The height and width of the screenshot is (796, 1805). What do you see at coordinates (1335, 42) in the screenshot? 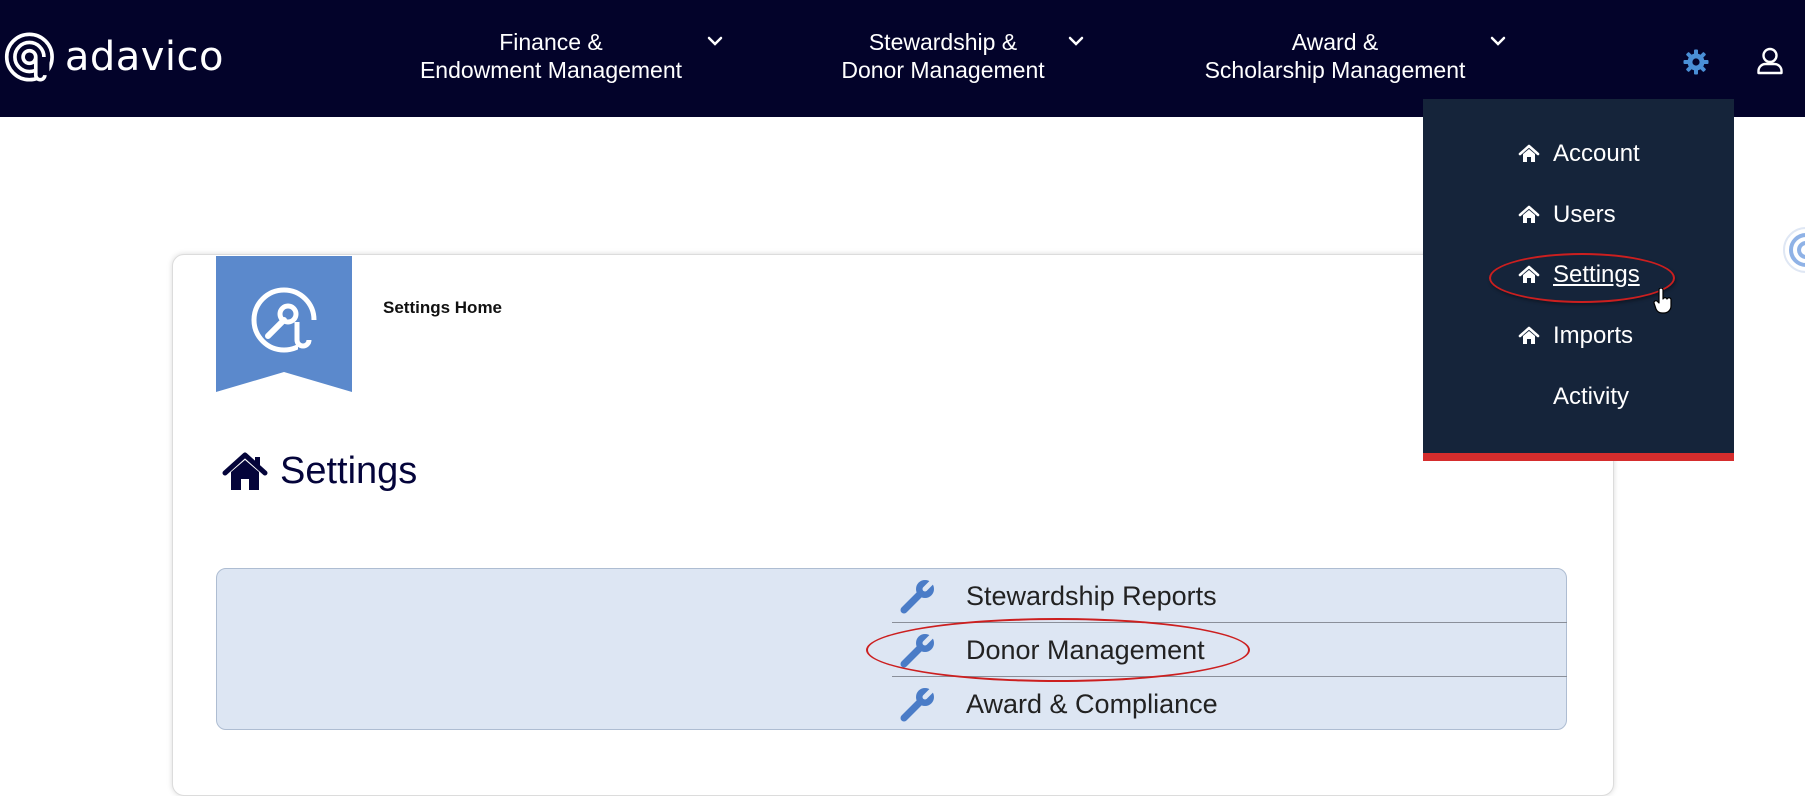
I see `nav-award-line1: Award &` at bounding box center [1335, 42].